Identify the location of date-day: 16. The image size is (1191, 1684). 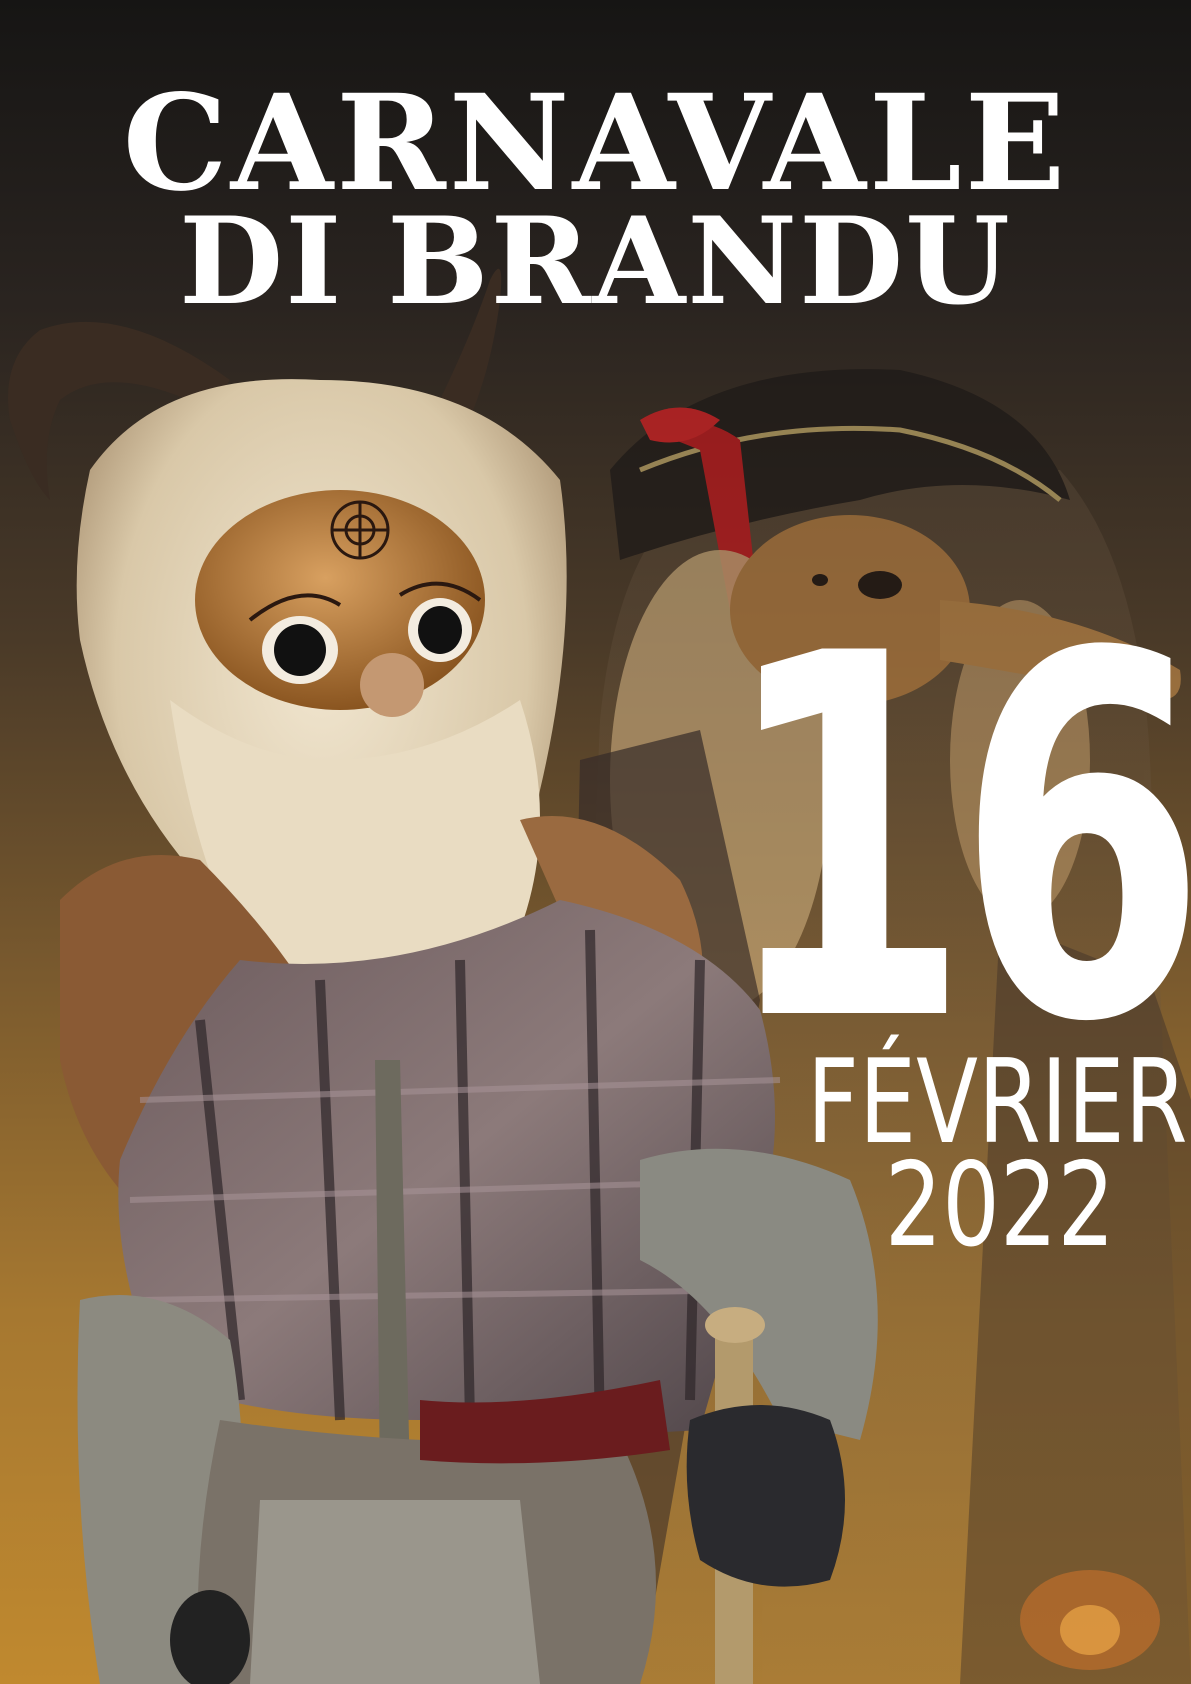
(955, 840).